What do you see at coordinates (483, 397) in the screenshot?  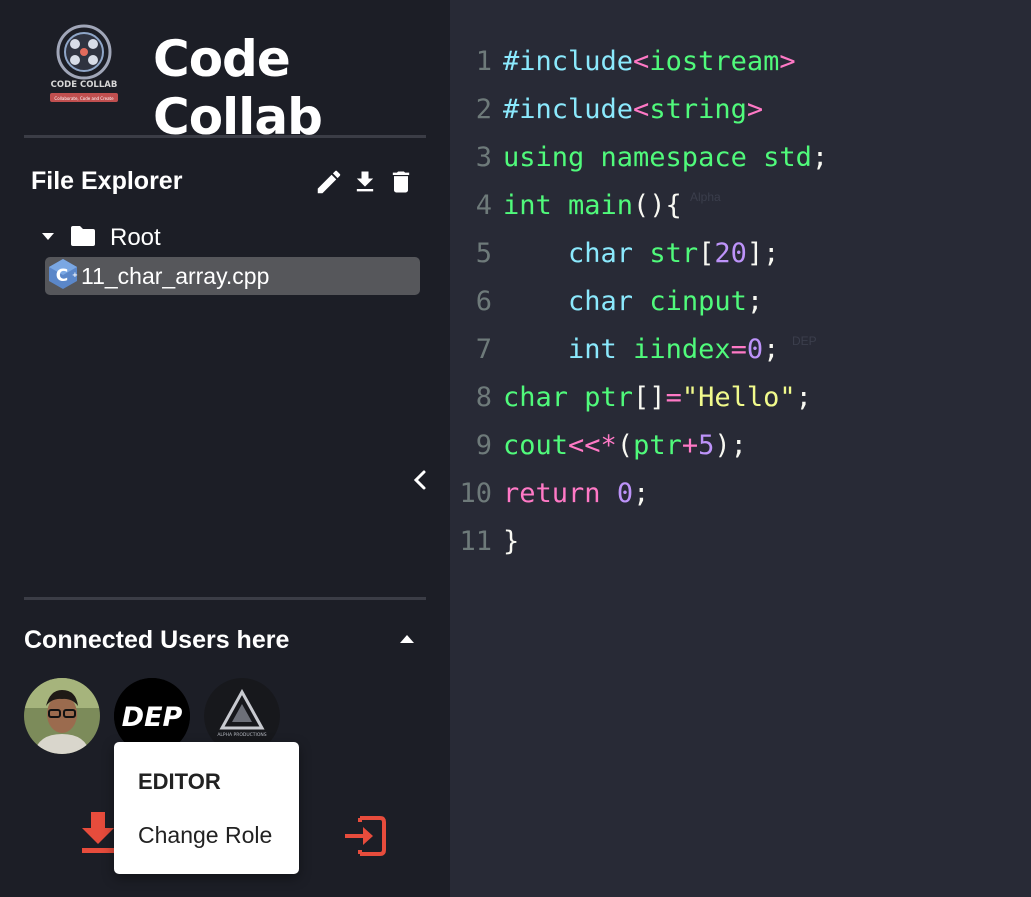 I see `line-number: 8` at bounding box center [483, 397].